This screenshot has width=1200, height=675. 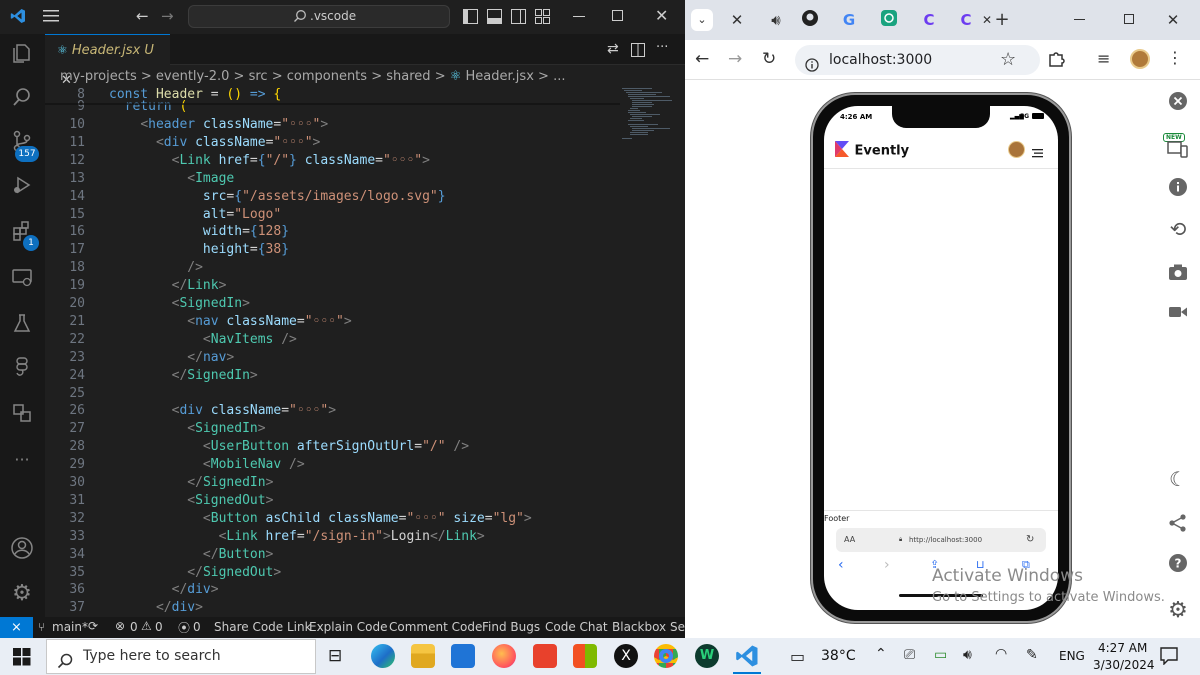 What do you see at coordinates (463, 656) in the screenshot?
I see `mail-icon` at bounding box center [463, 656].